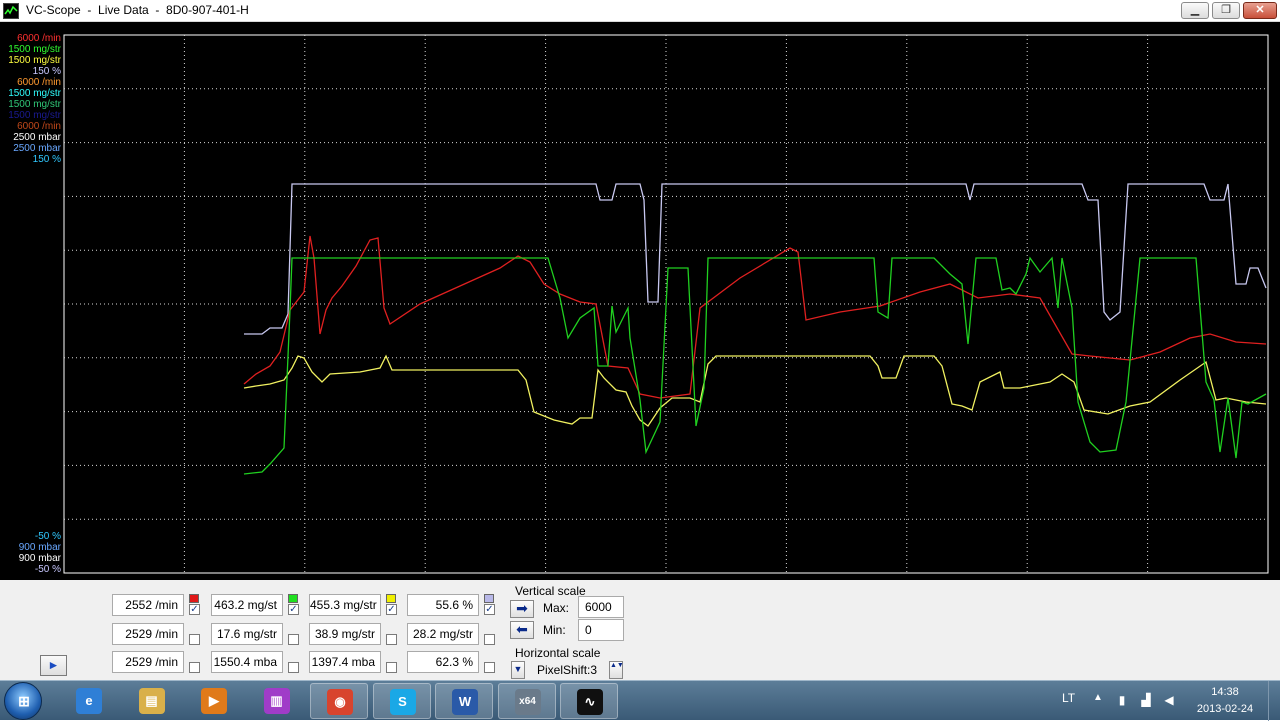  I want to click on taskbar-app-word: W, so click(464, 701).